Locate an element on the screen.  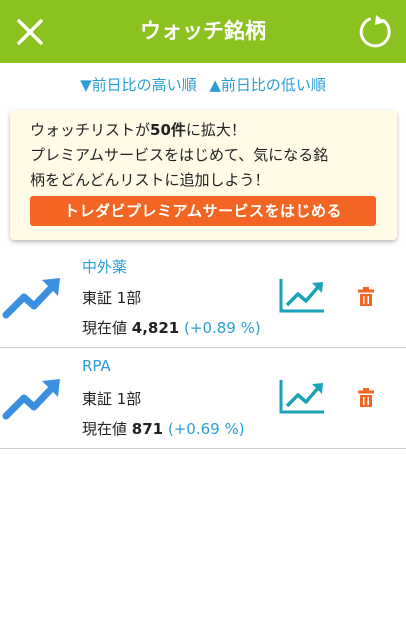
stock-price: 871 is located at coordinates (147, 429).